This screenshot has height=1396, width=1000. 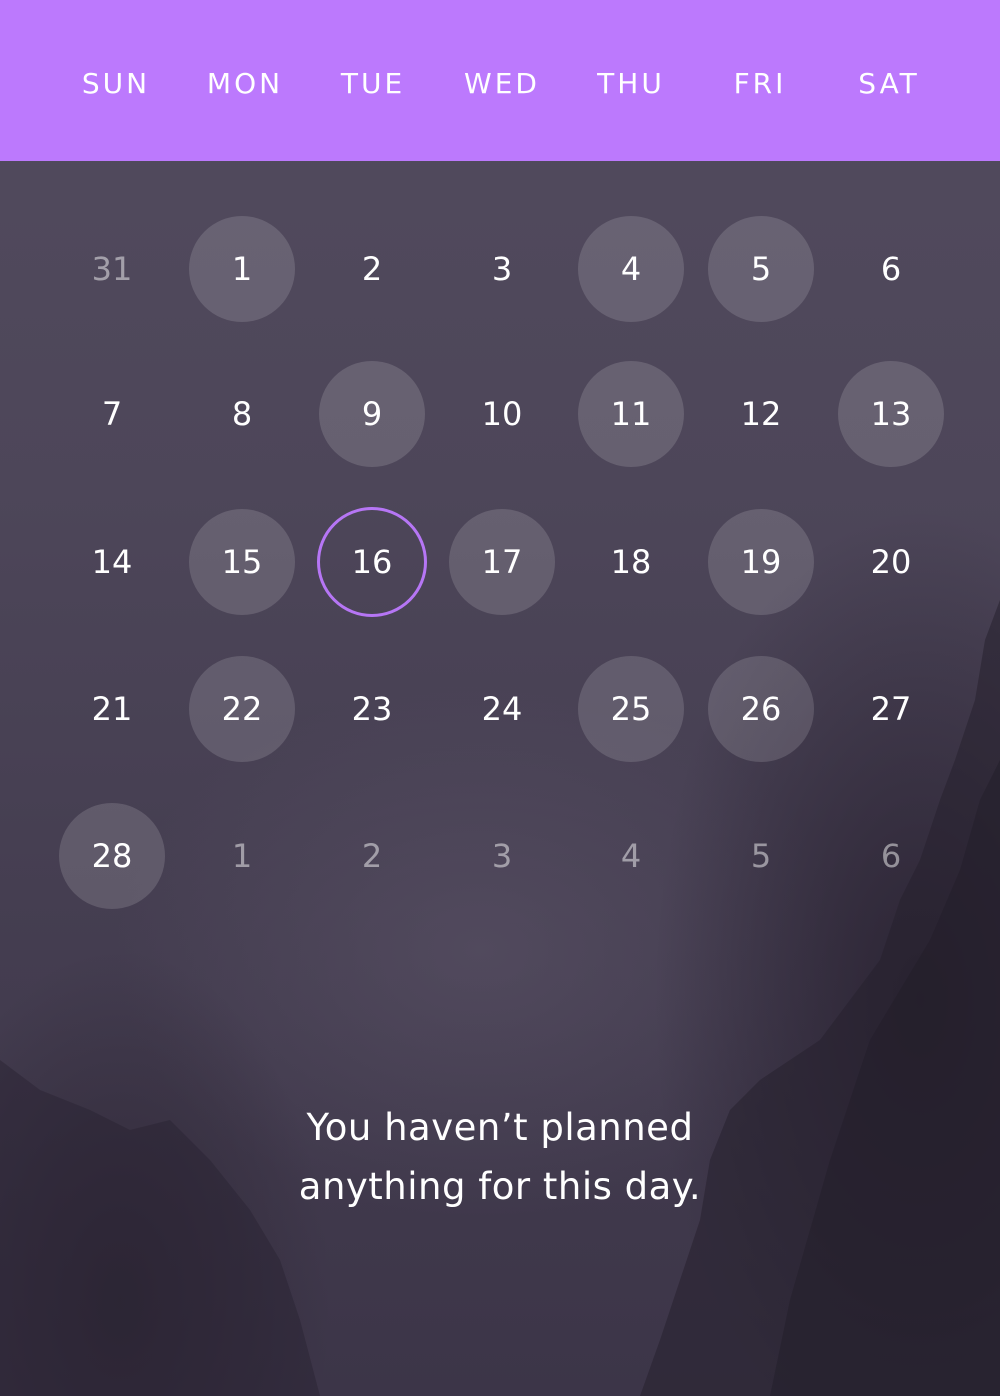 I want to click on calendar-day: 14, so click(x=112, y=562).